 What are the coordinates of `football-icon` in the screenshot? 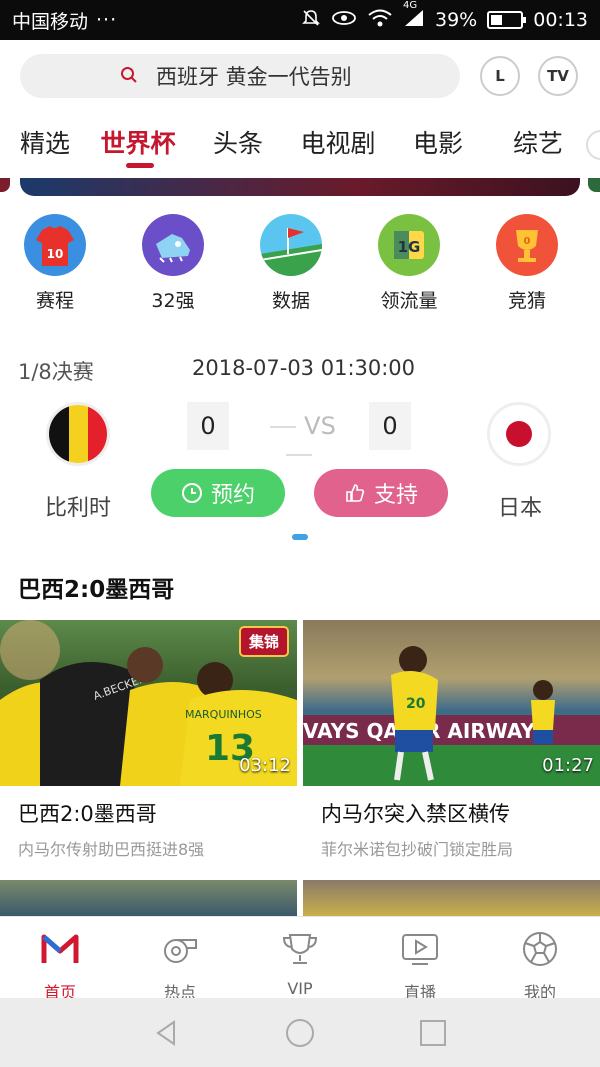 It's located at (540, 949).